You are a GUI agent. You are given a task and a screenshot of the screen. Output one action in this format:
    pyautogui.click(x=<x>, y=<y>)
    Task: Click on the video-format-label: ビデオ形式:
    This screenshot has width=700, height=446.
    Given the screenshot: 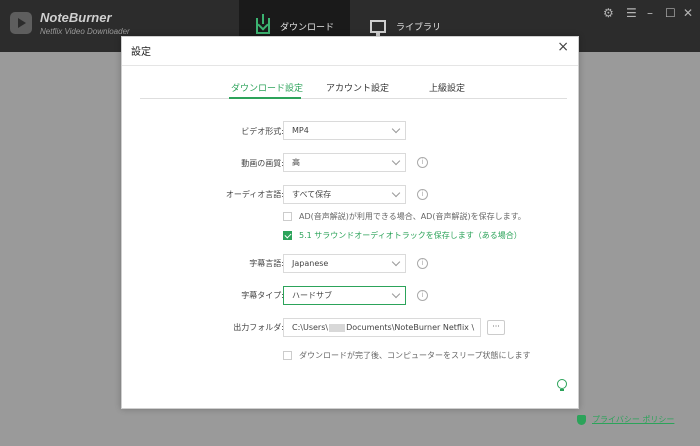 What is the action you would take?
    pyautogui.click(x=262, y=131)
    